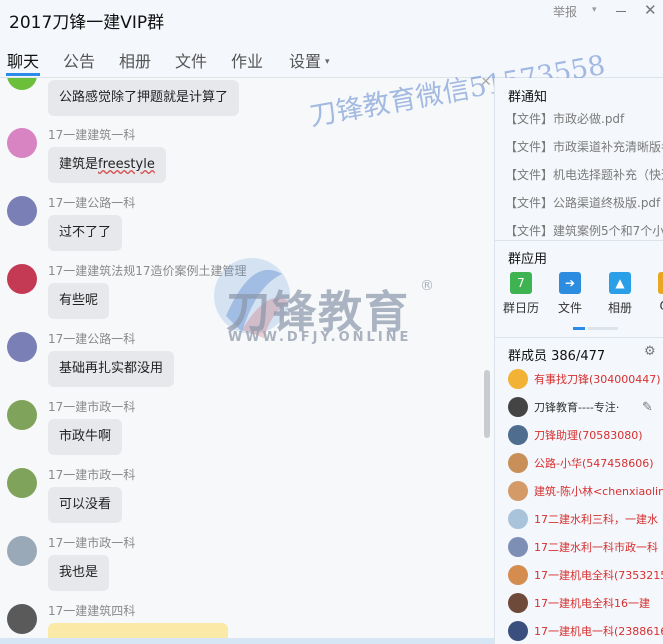 The image size is (663, 644). Describe the element at coordinates (650, 10) in the screenshot. I see `close-icon: ✕` at that location.